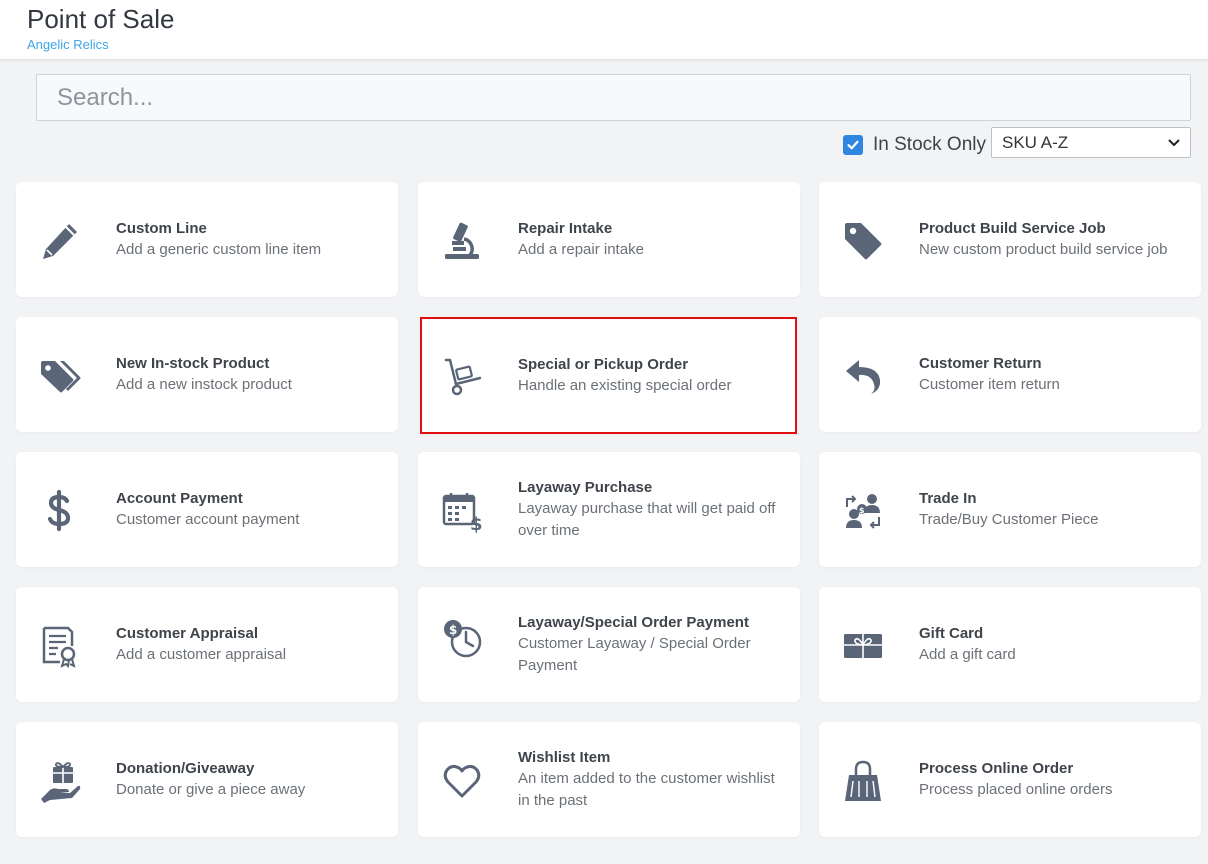 Image resolution: width=1208 pixels, height=864 pixels. I want to click on card-title: Product Build Service Job, so click(1012, 228).